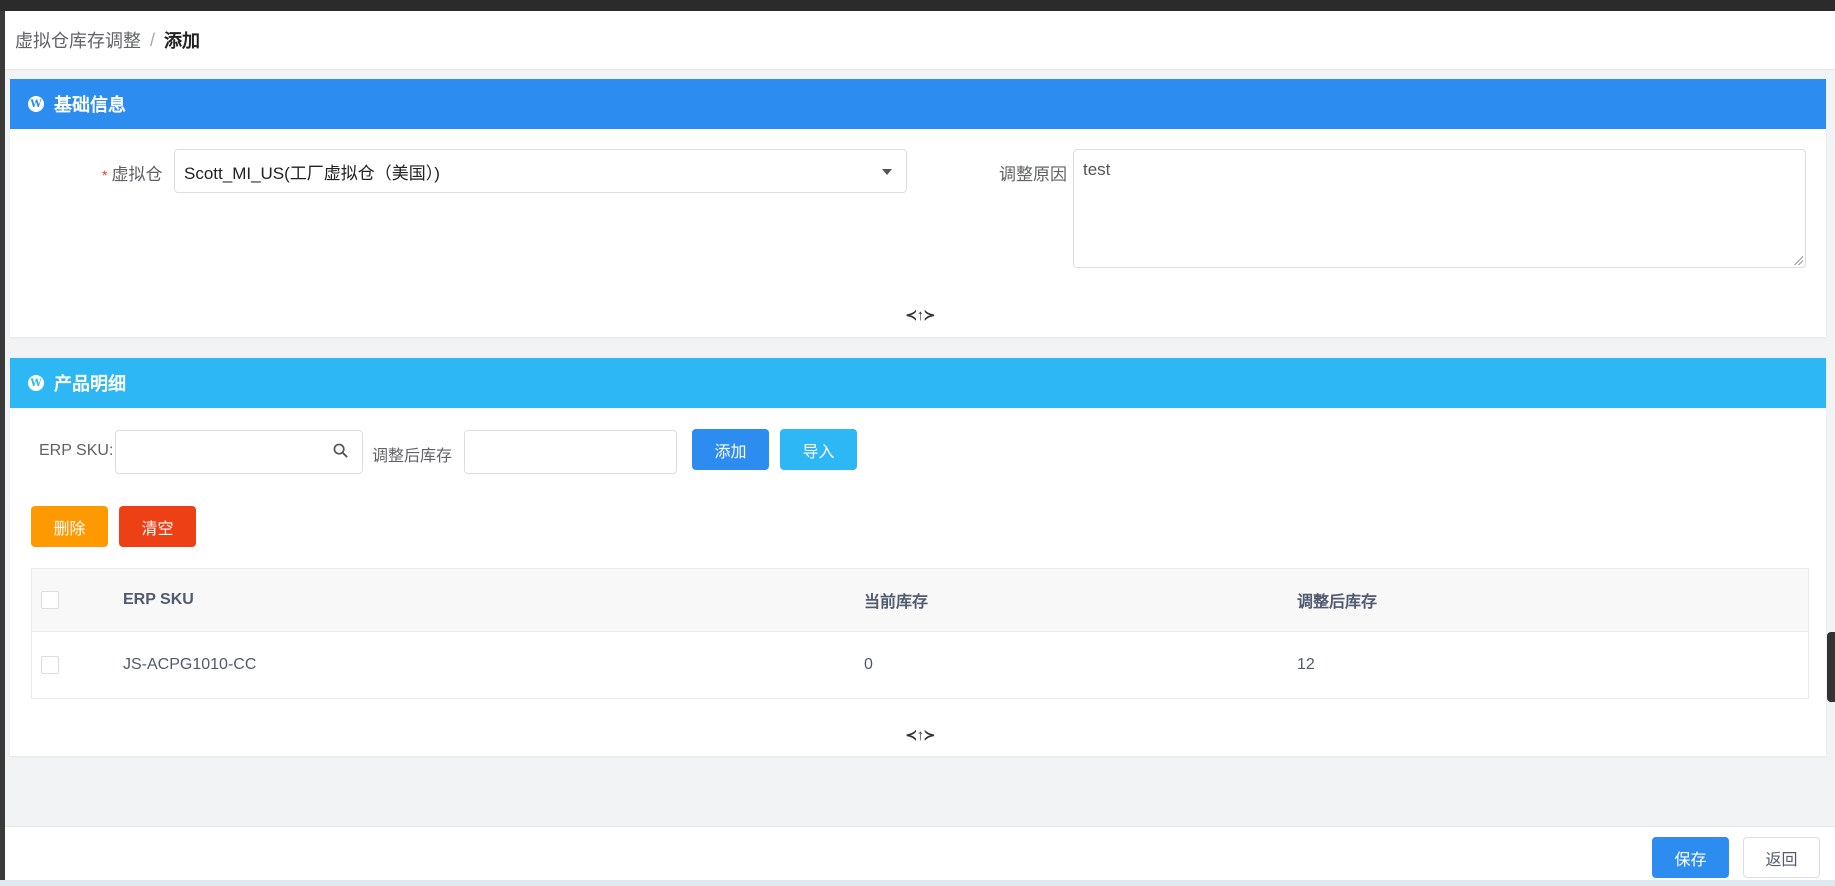 This screenshot has width=1835, height=886. Describe the element at coordinates (868, 664) in the screenshot. I see `row-current-stock: 0` at that location.